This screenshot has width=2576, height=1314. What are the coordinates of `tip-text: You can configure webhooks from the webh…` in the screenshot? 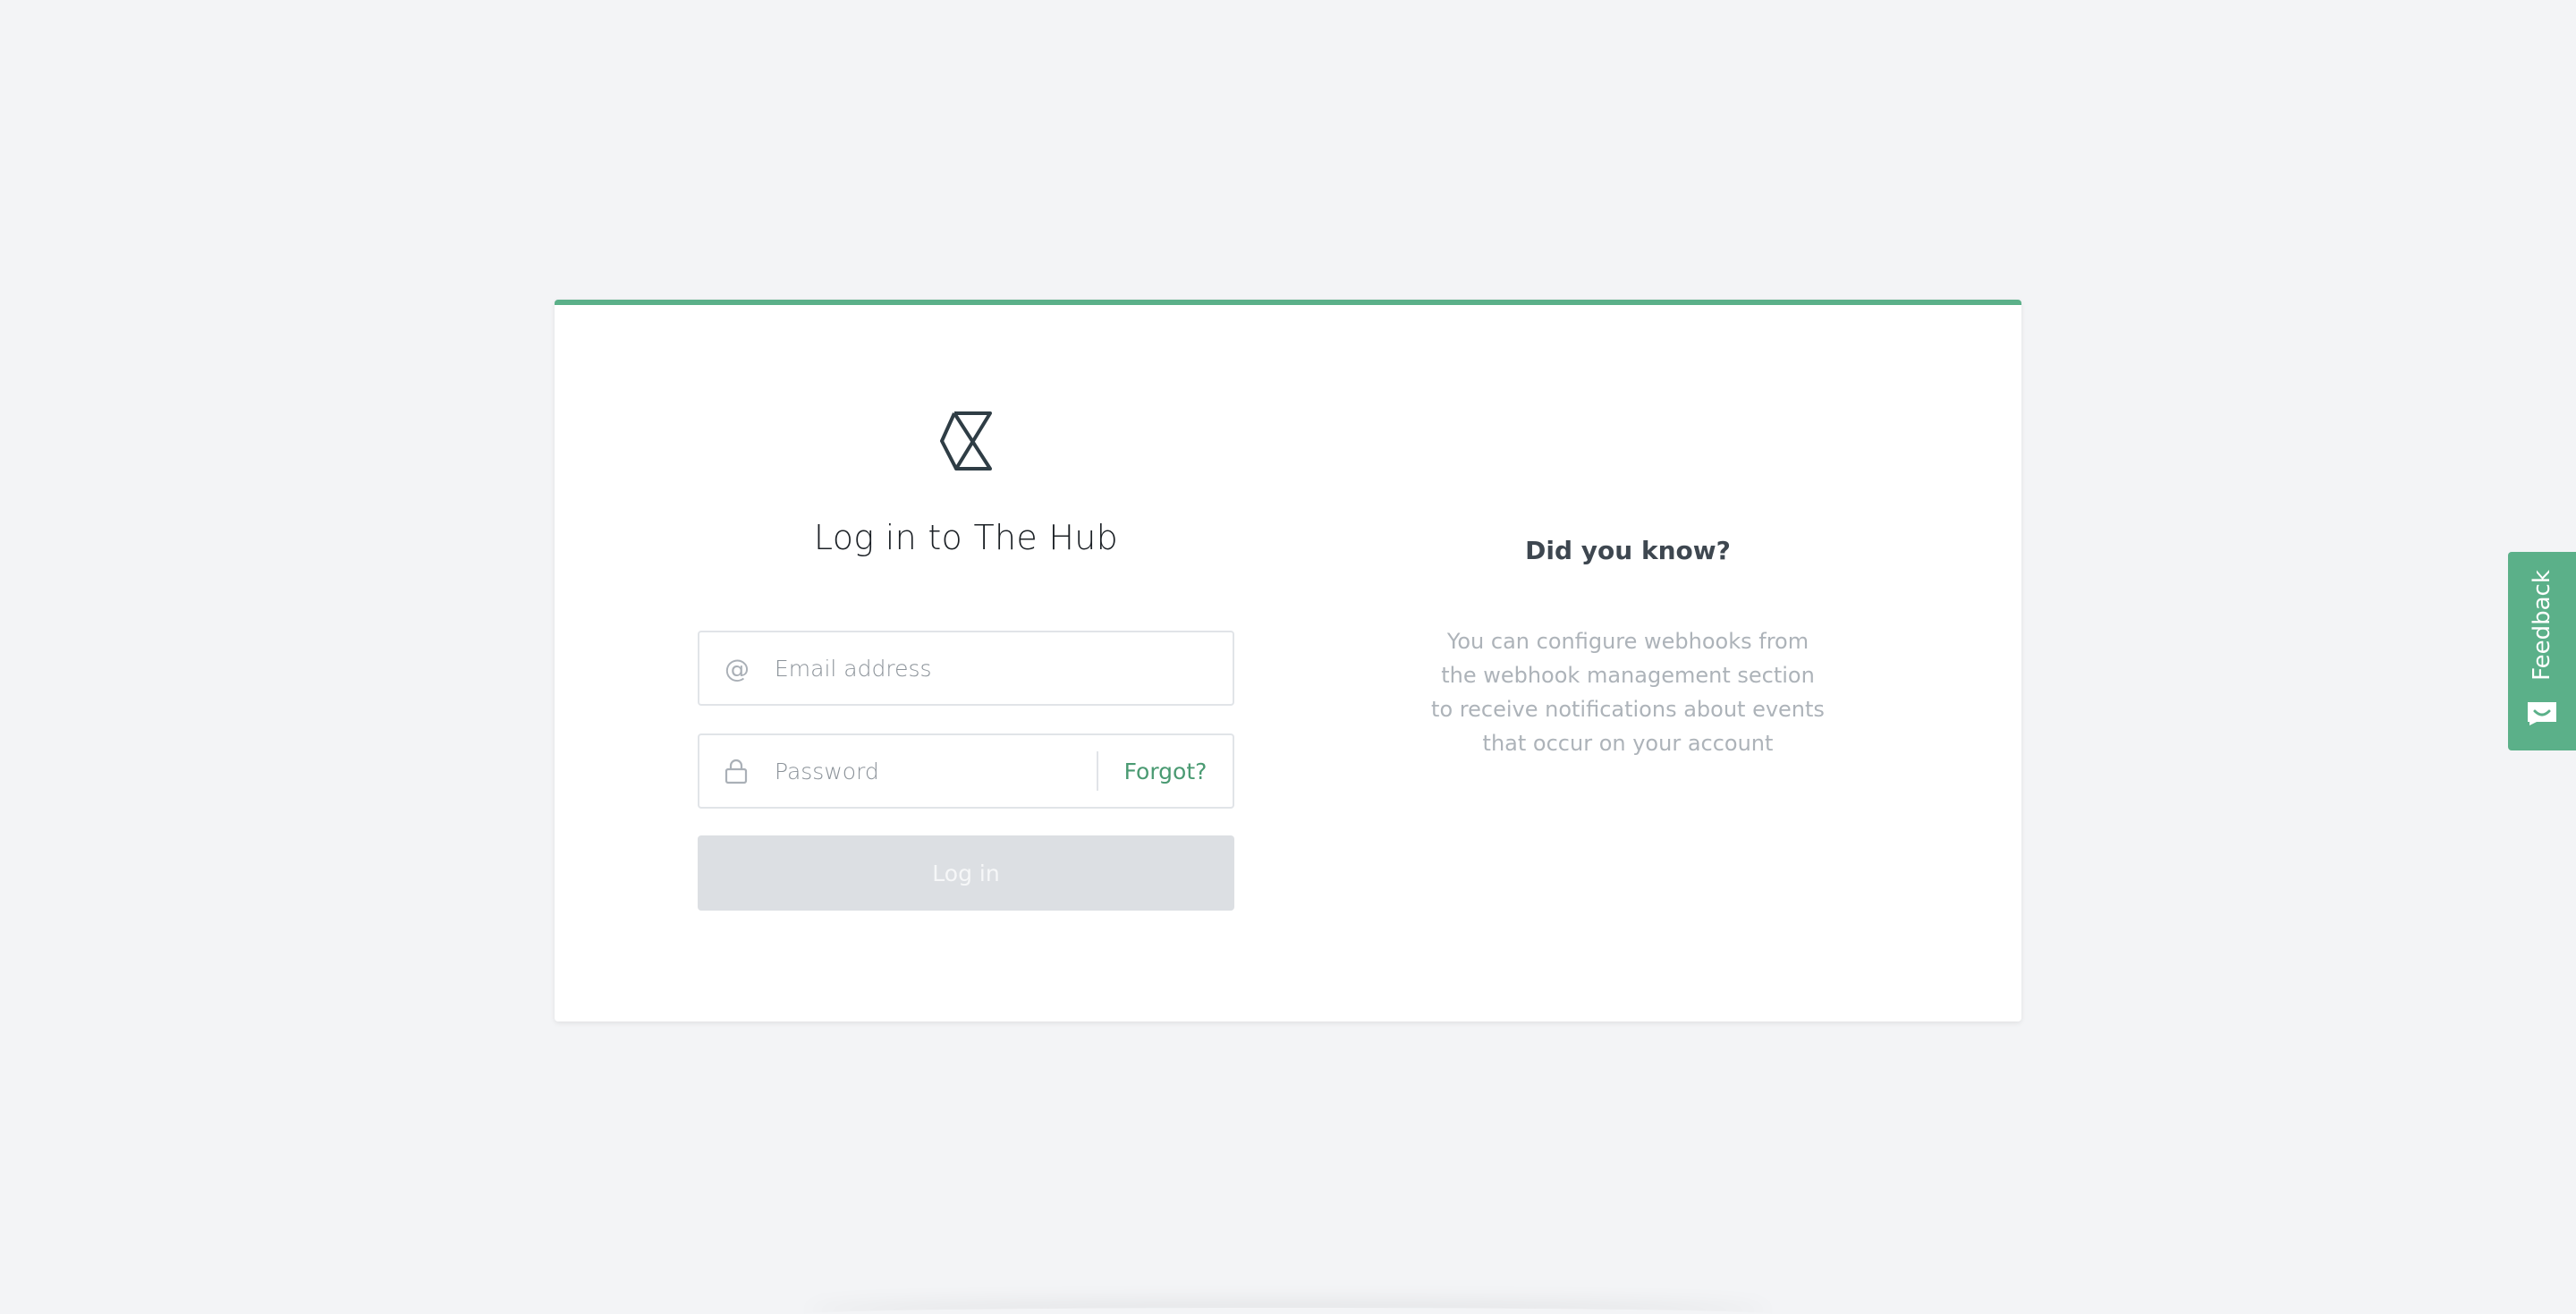 It's located at (1628, 692).